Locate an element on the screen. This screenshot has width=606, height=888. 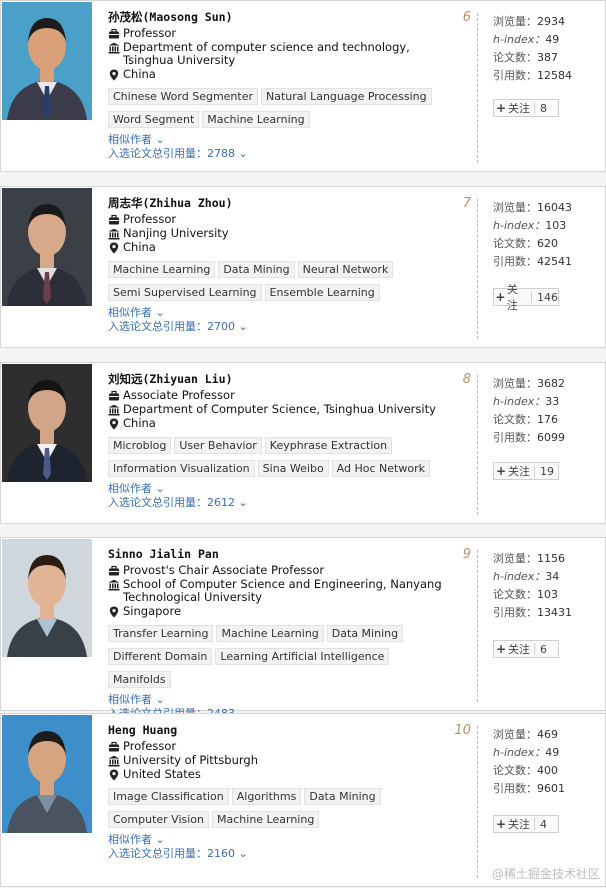
follow-button: + 关注 19 is located at coordinates (526, 471).